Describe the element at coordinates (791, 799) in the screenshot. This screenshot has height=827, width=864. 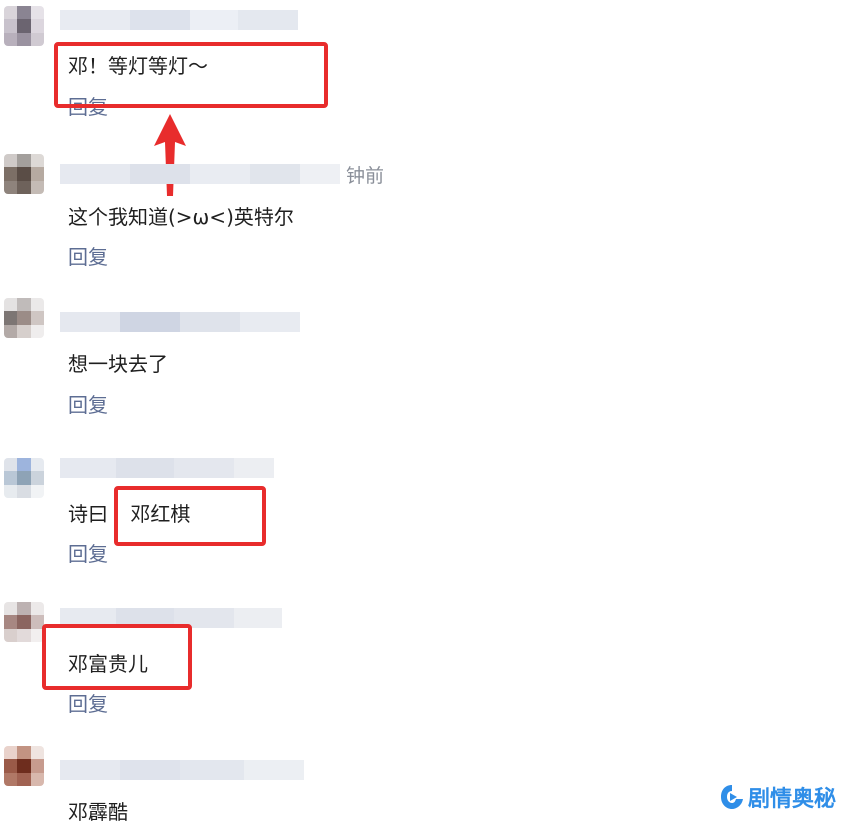
I see `watermark-text: 剧情奥秘` at that location.